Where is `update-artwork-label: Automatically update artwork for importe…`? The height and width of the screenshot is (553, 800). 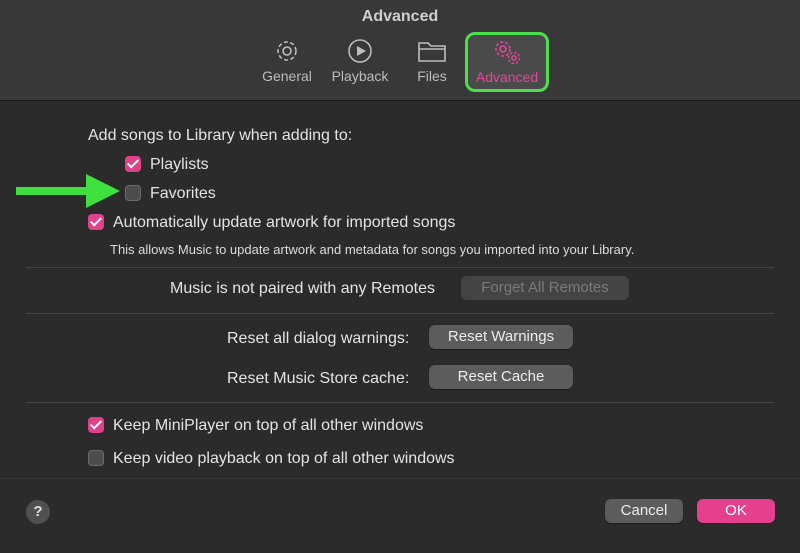
update-artwork-label: Automatically update artwork for importe… is located at coordinates (284, 222).